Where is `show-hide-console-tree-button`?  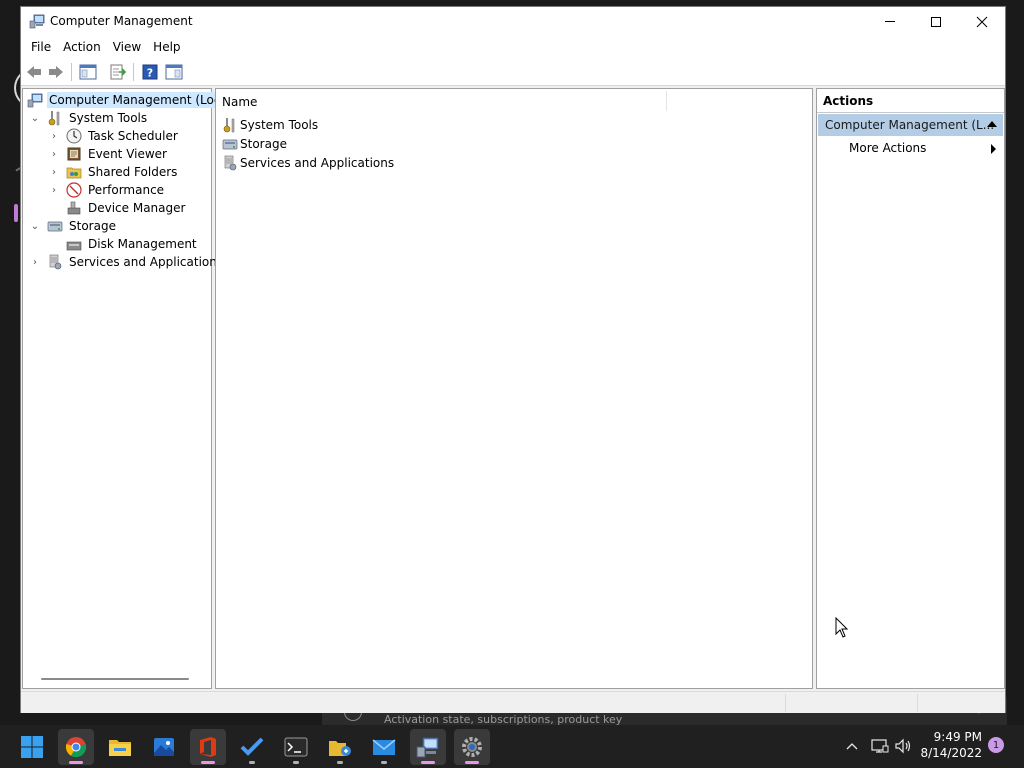 show-hide-console-tree-button is located at coordinates (88, 72).